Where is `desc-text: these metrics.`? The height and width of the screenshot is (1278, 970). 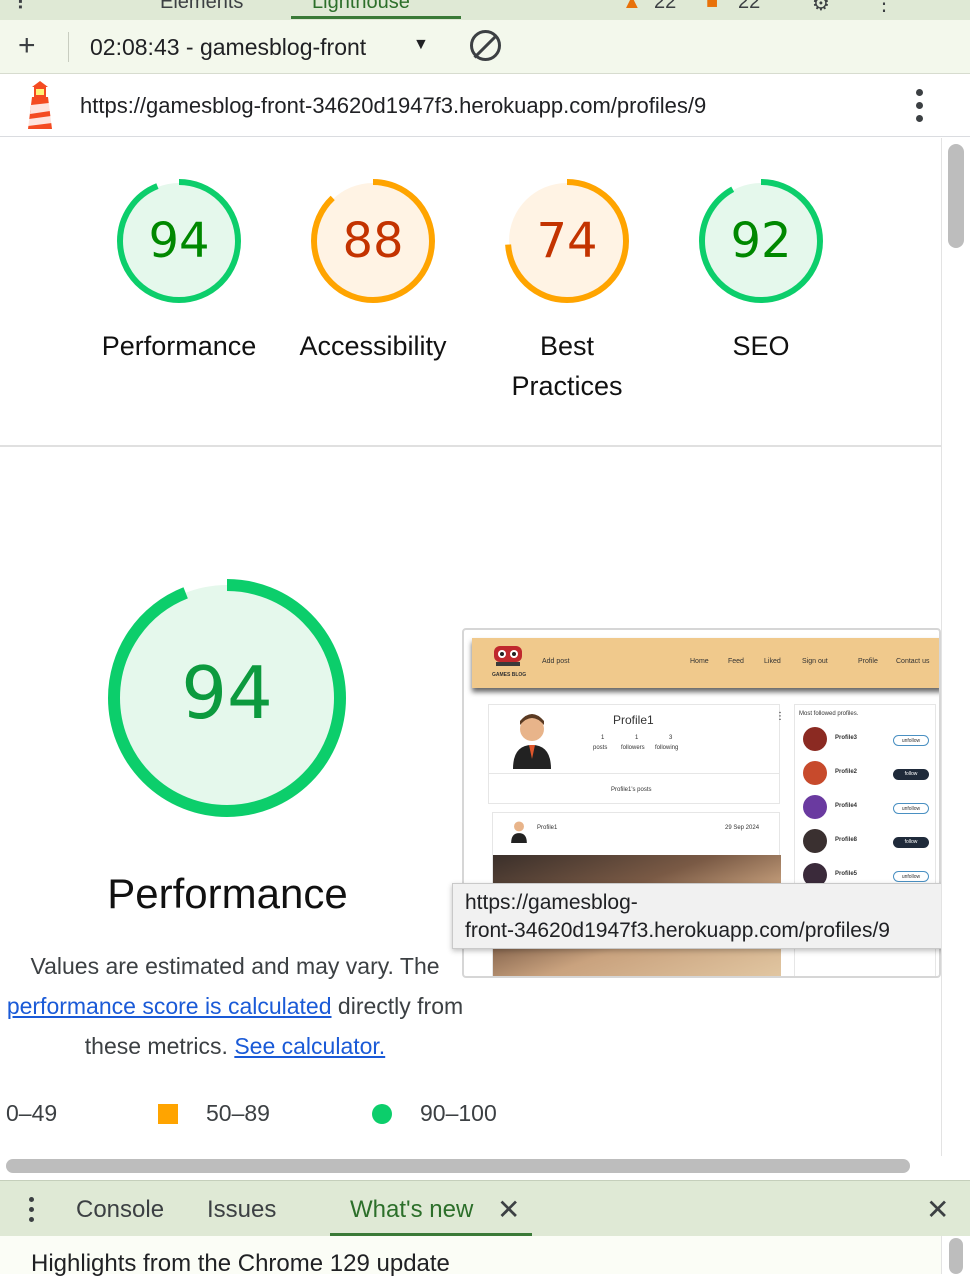
desc-text: these metrics. is located at coordinates (156, 1046).